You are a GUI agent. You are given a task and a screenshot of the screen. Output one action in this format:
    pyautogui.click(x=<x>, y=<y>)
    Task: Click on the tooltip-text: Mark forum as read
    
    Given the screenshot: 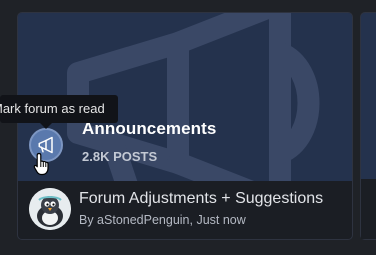 What is the action you would take?
    pyautogui.click(x=52, y=108)
    